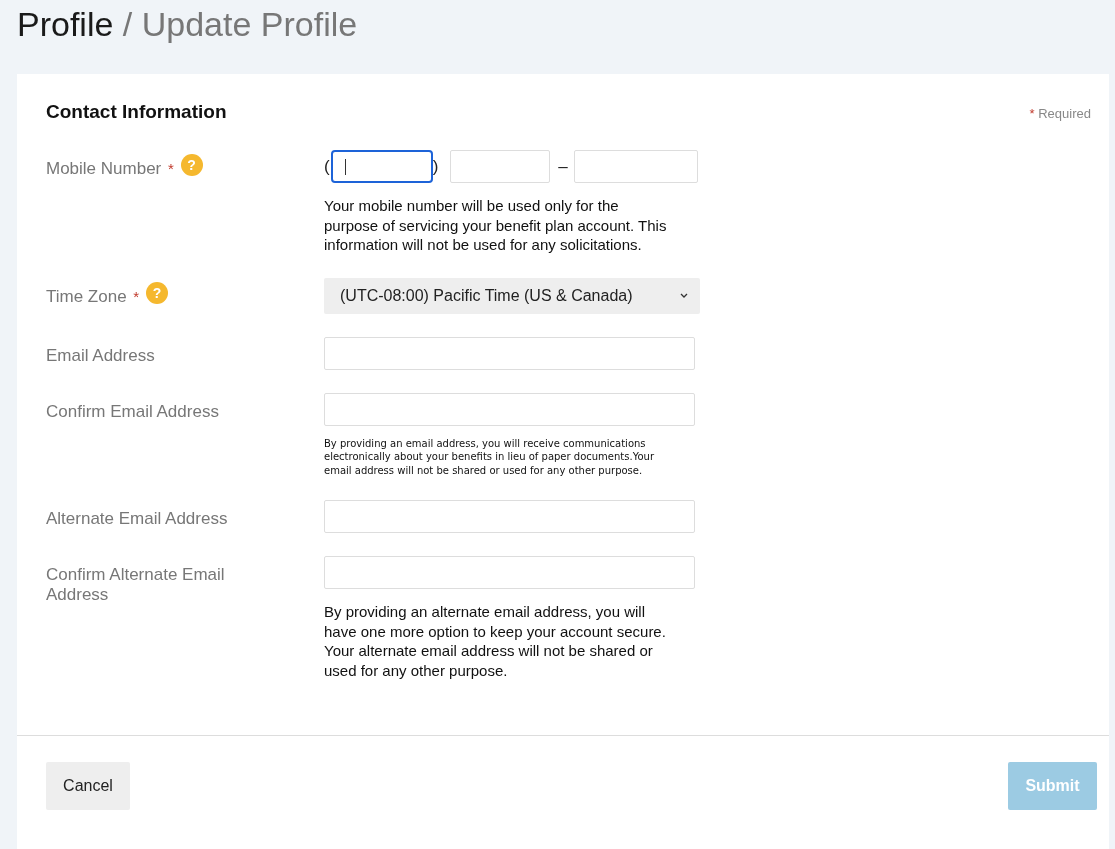  Describe the element at coordinates (65, 24) in the screenshot. I see `breadcrumb-link: Profile` at that location.